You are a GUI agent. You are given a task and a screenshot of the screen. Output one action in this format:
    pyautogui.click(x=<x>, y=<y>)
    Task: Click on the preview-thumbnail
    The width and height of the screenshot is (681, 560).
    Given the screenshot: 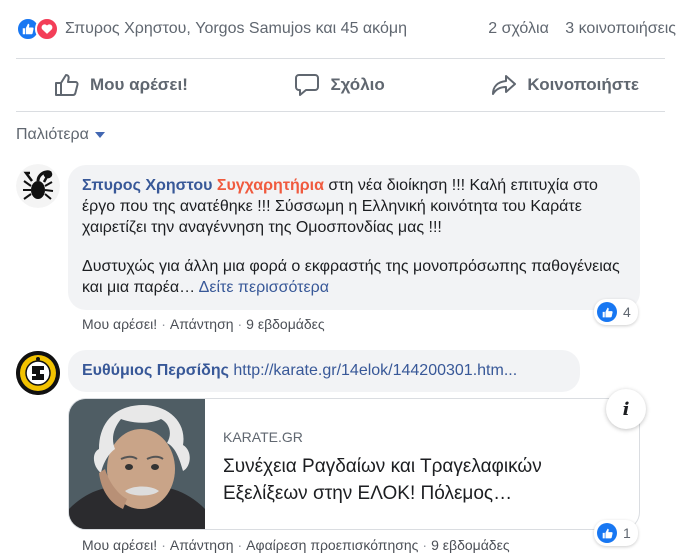 What is the action you would take?
    pyautogui.click(x=137, y=464)
    